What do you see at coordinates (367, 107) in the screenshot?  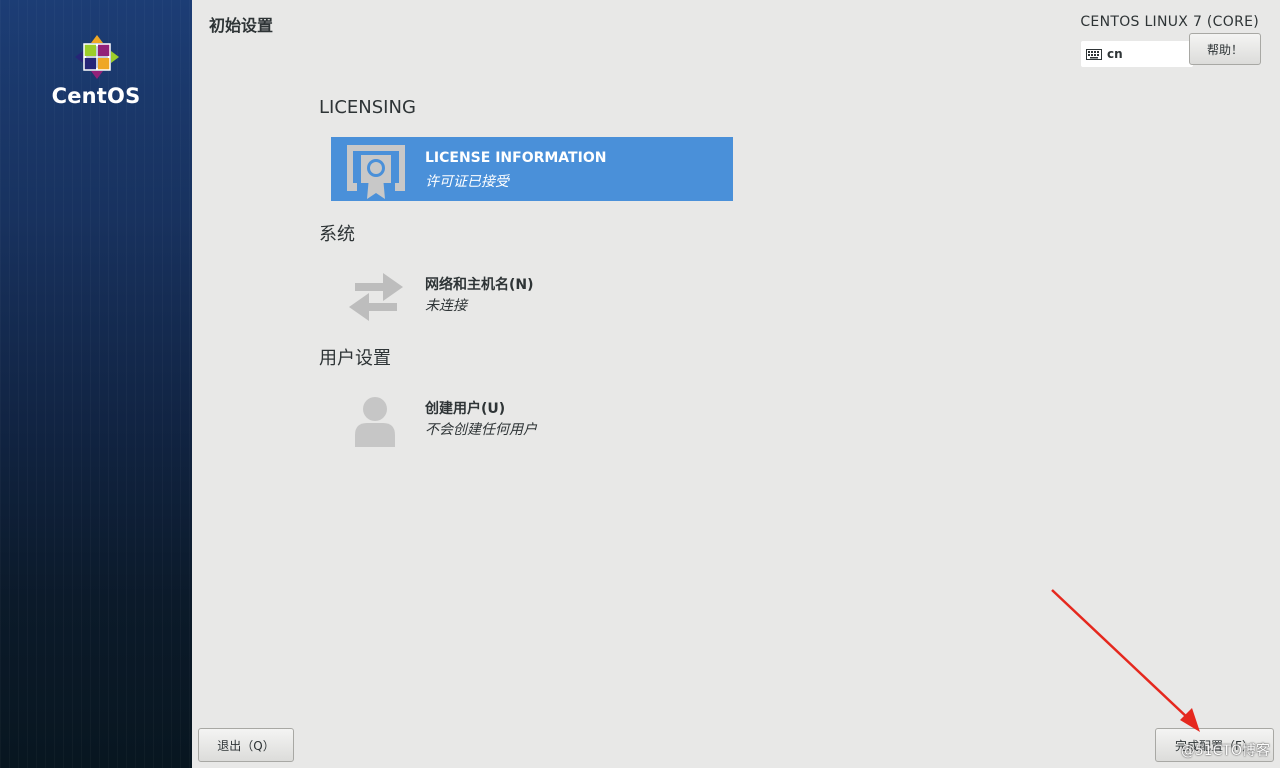 I see `section-title-licensing: LICENSING` at bounding box center [367, 107].